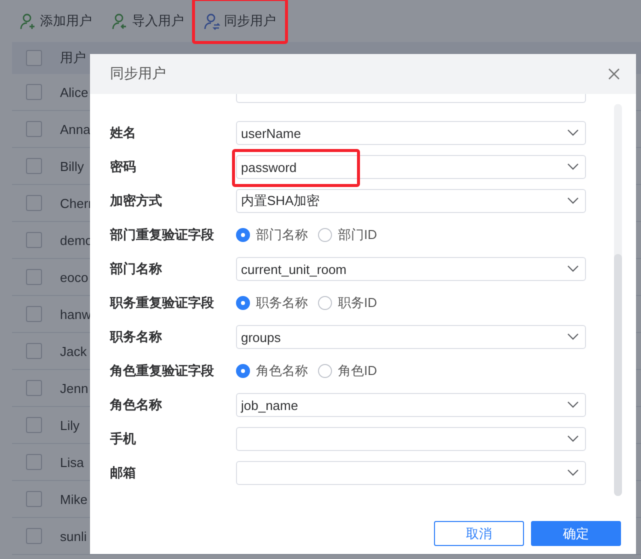 This screenshot has width=641, height=559. Describe the element at coordinates (123, 473) in the screenshot. I see `field-label: 邮箱` at that location.